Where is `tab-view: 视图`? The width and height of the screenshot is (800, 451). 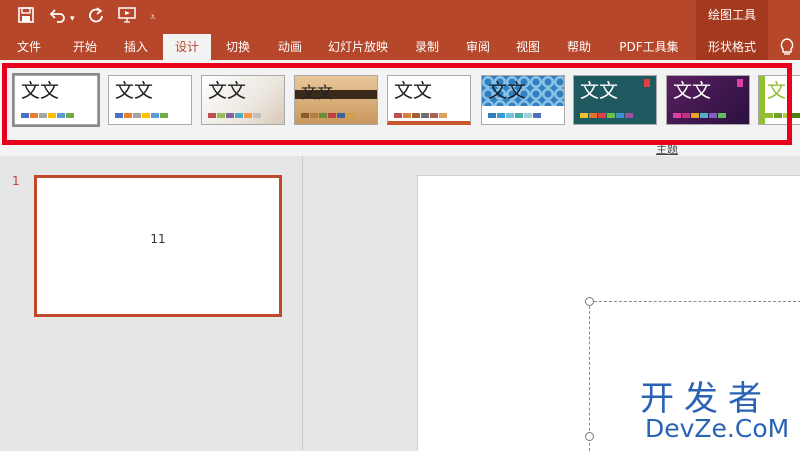
tab-view: 视图 is located at coordinates (528, 47).